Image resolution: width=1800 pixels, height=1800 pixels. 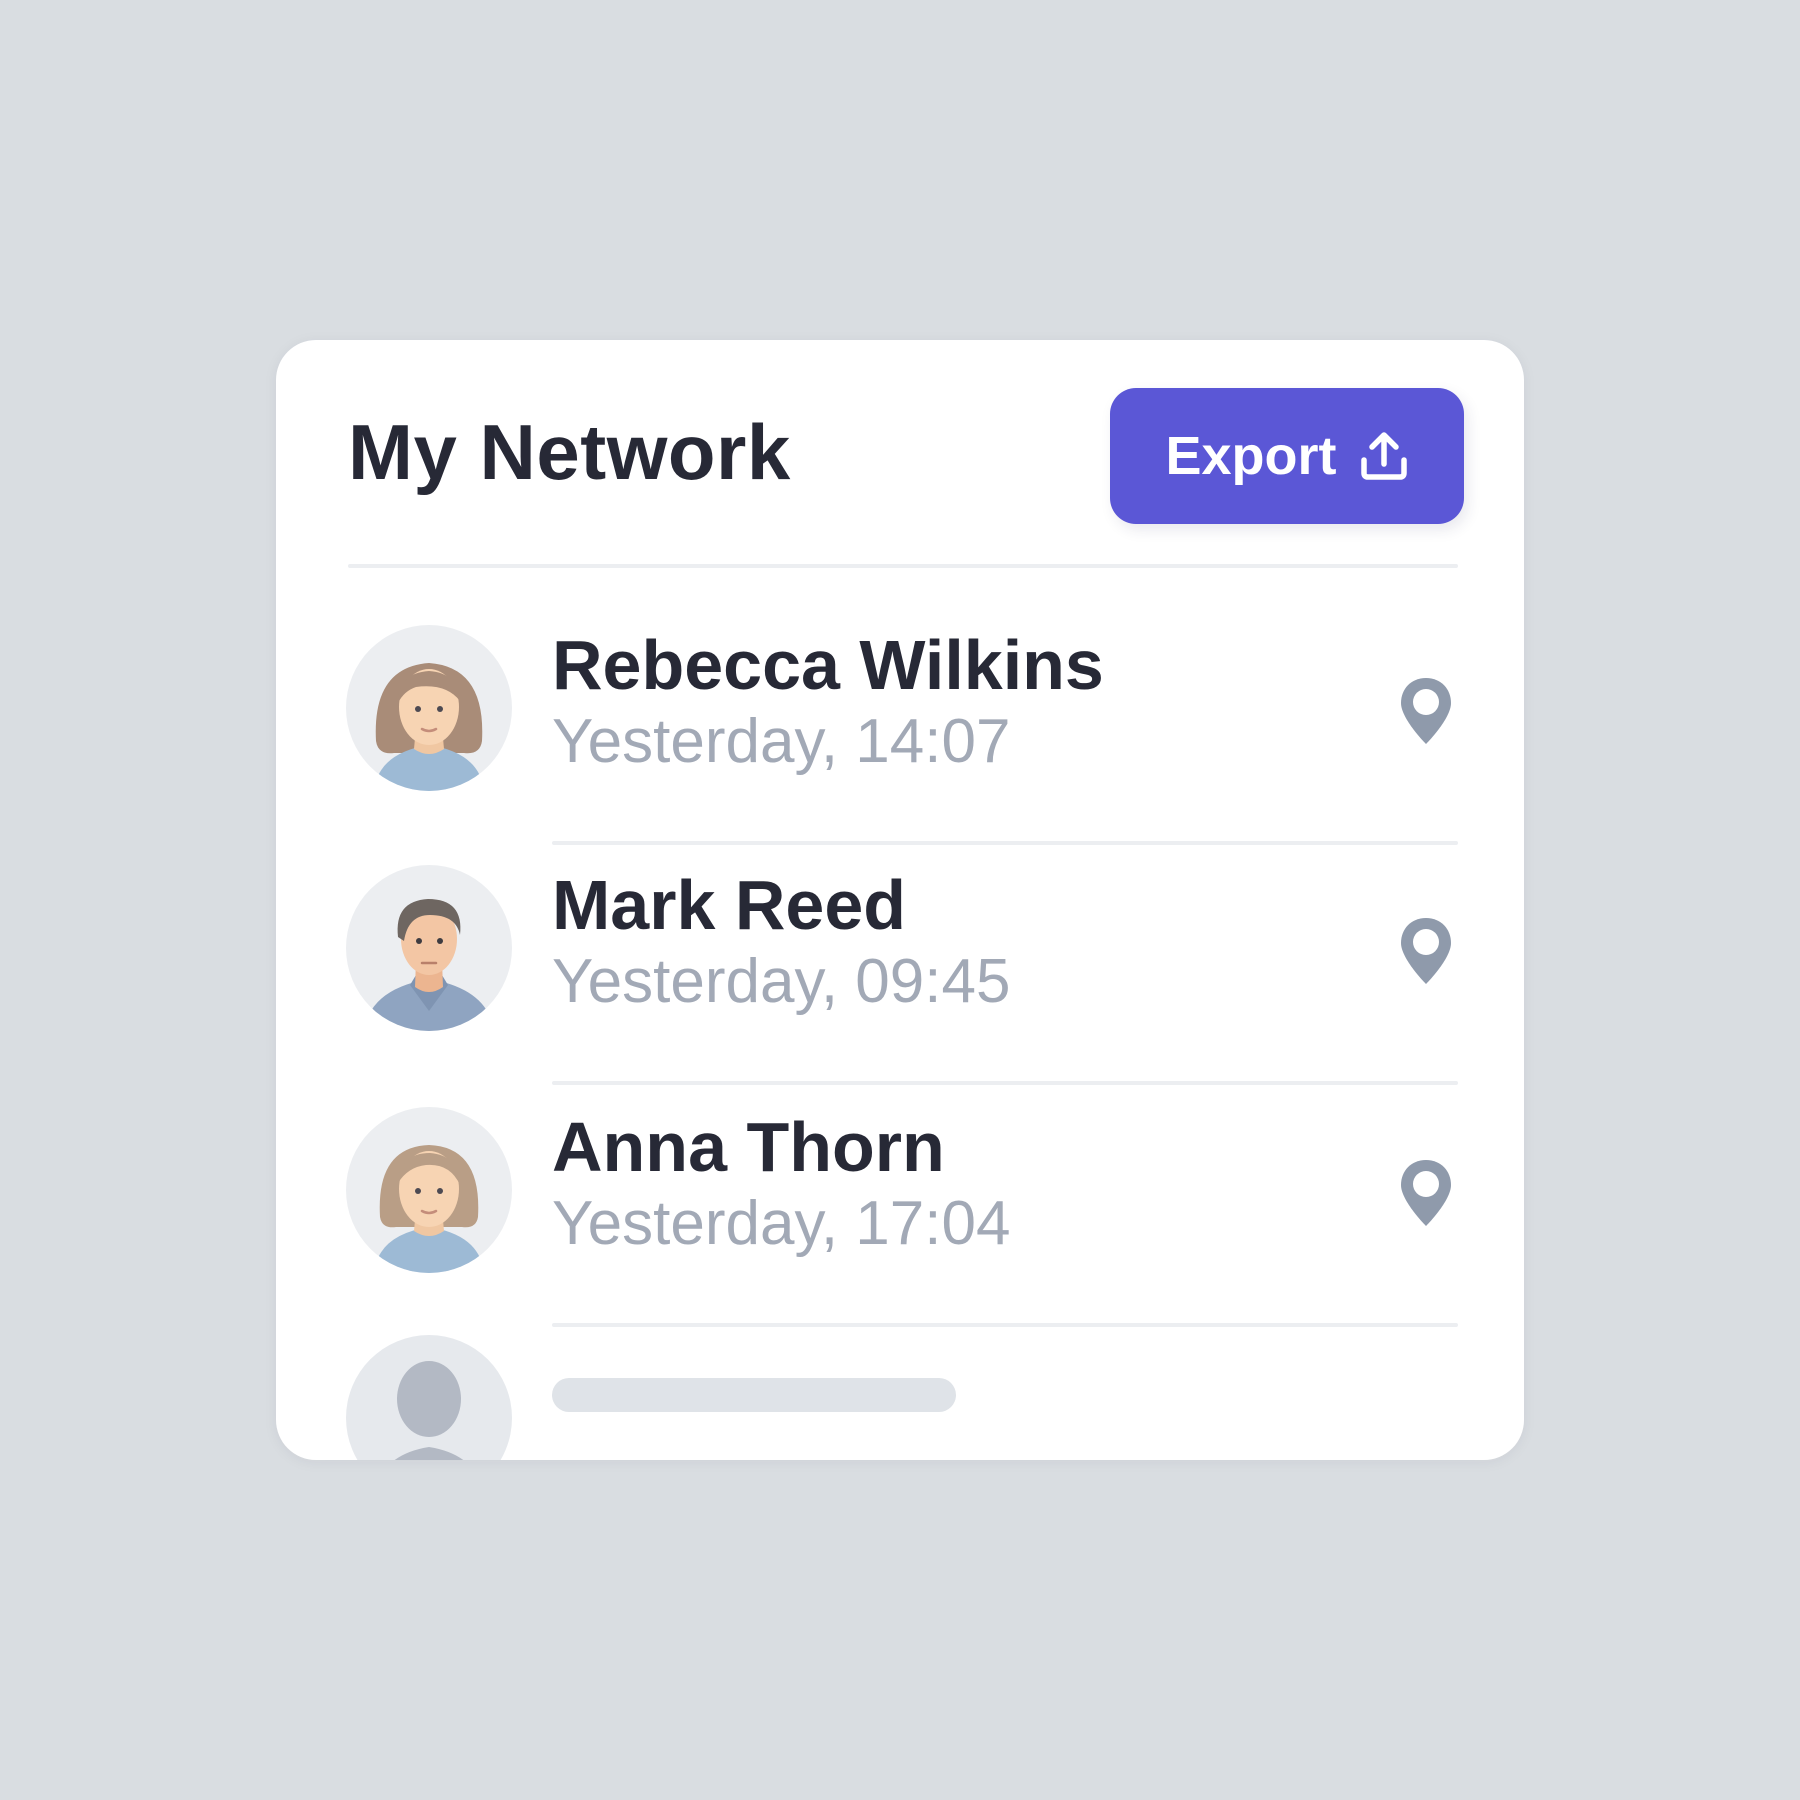 I want to click on contact-name: Anna Thorn, so click(x=748, y=1147).